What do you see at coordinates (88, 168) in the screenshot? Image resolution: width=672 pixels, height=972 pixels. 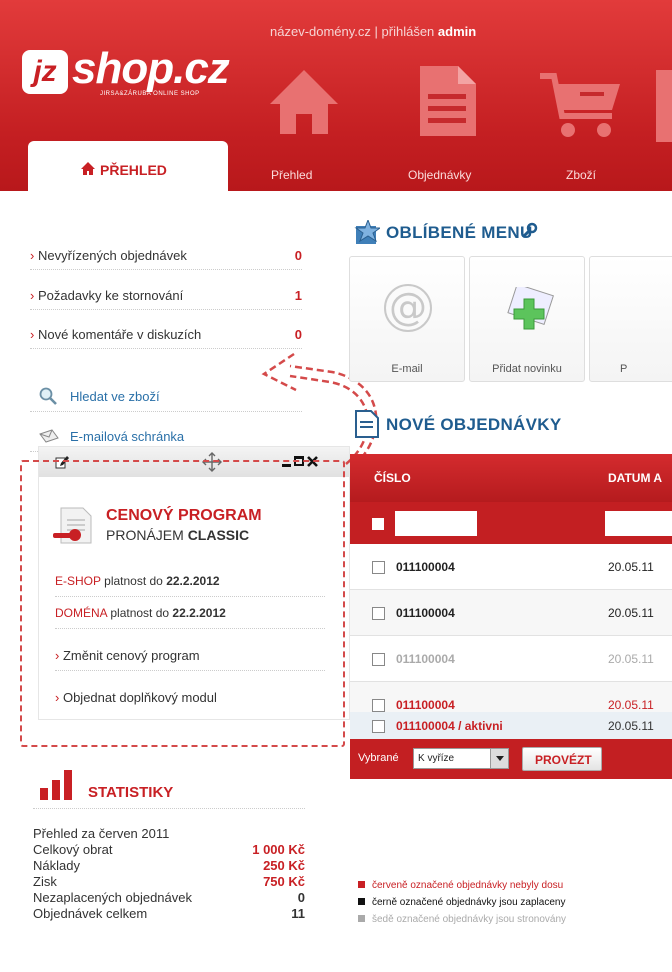 I see `home-small-icon` at bounding box center [88, 168].